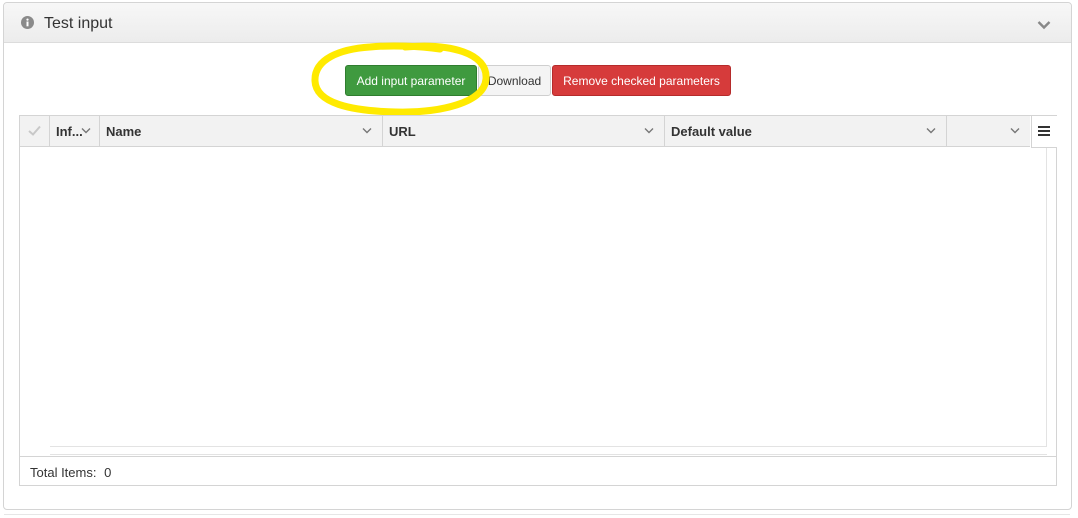 This screenshot has height=518, width=1078. Describe the element at coordinates (538, 470) in the screenshot. I see `grid-footer: Total Items: 0` at that location.